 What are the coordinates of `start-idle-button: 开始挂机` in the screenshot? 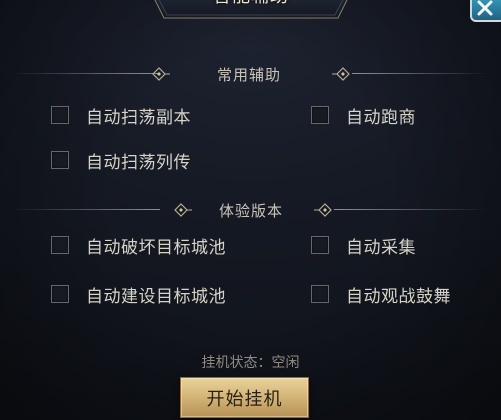 It's located at (244, 397).